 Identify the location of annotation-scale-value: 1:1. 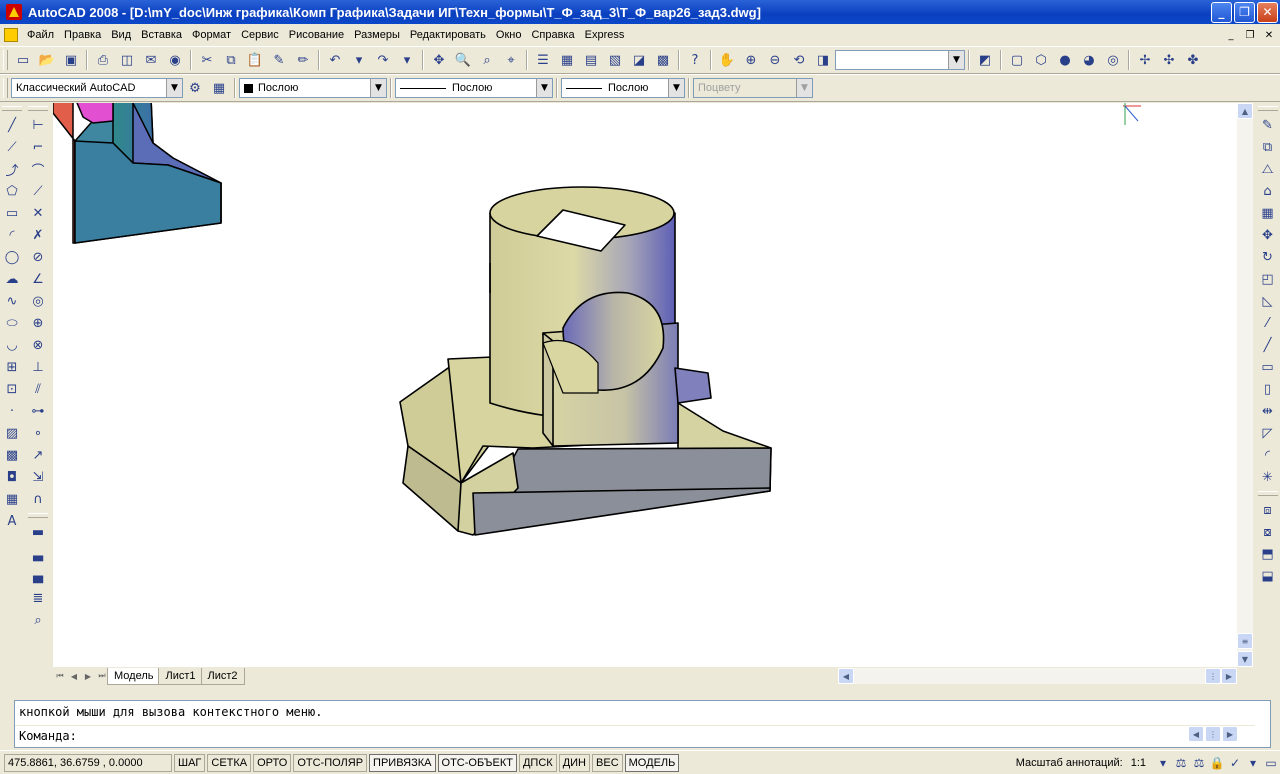
(1138, 763).